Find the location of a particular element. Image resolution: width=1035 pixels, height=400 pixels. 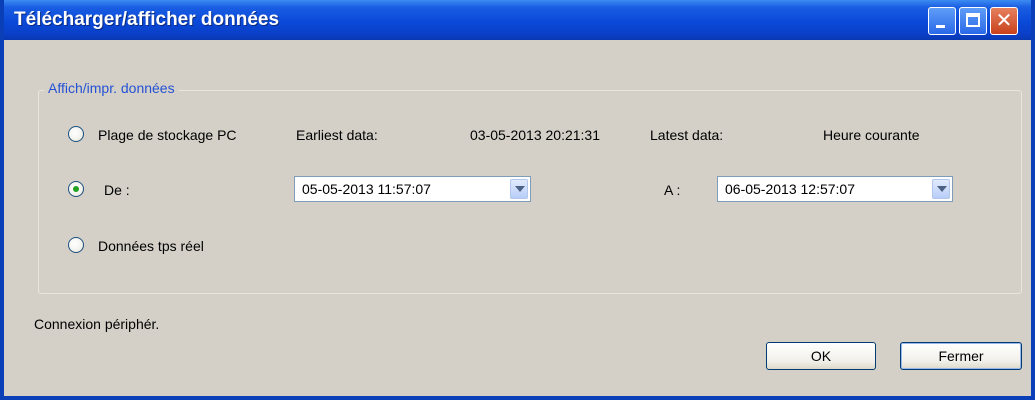

group-legend: Affich/impr. données is located at coordinates (111, 88).